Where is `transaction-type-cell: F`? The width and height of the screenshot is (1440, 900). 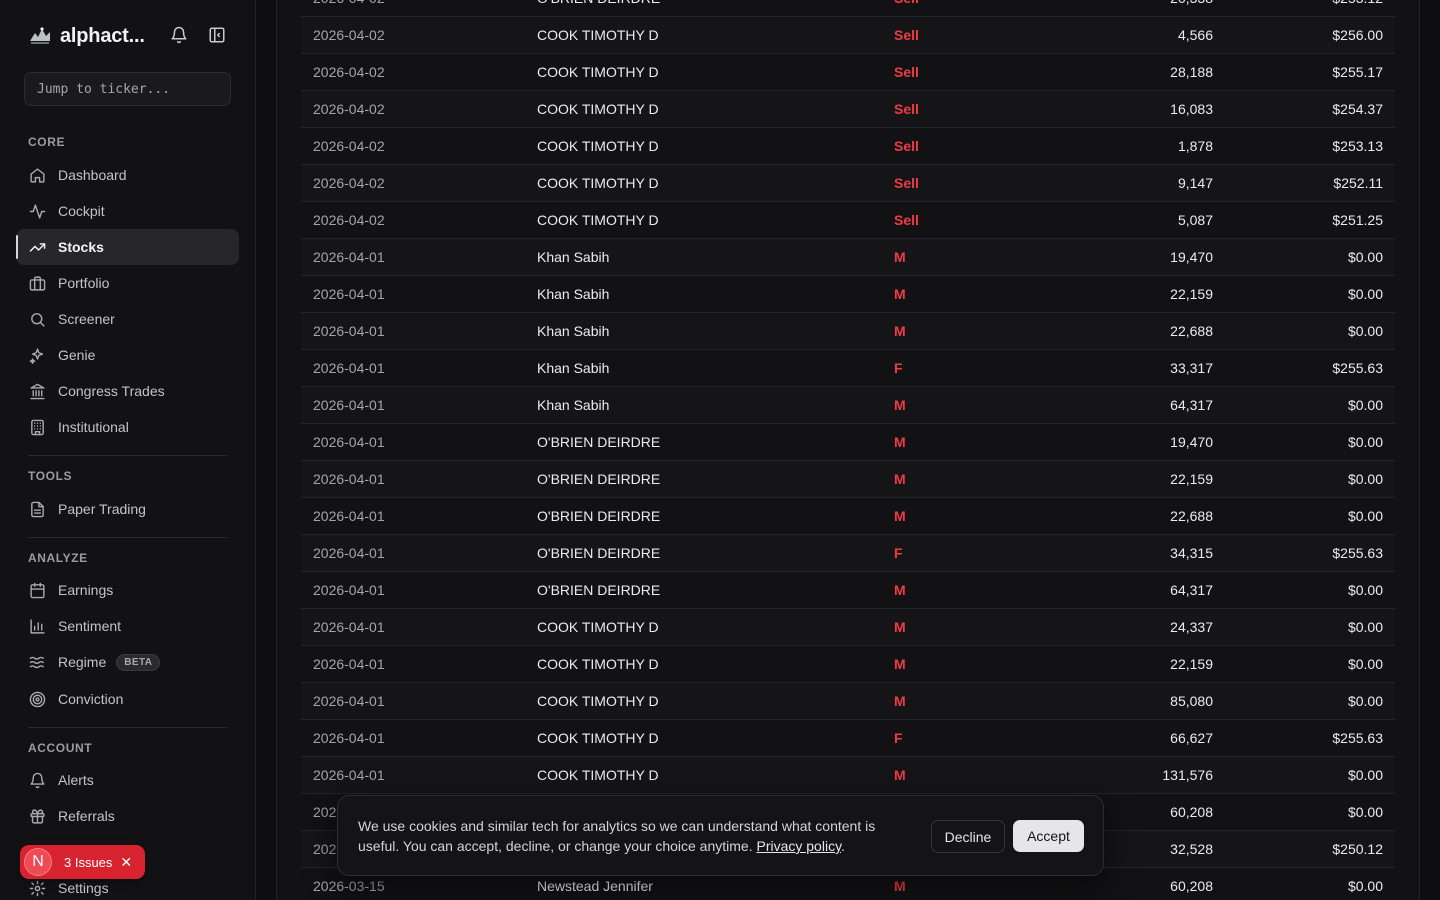
transaction-type-cell: F is located at coordinates (898, 738).